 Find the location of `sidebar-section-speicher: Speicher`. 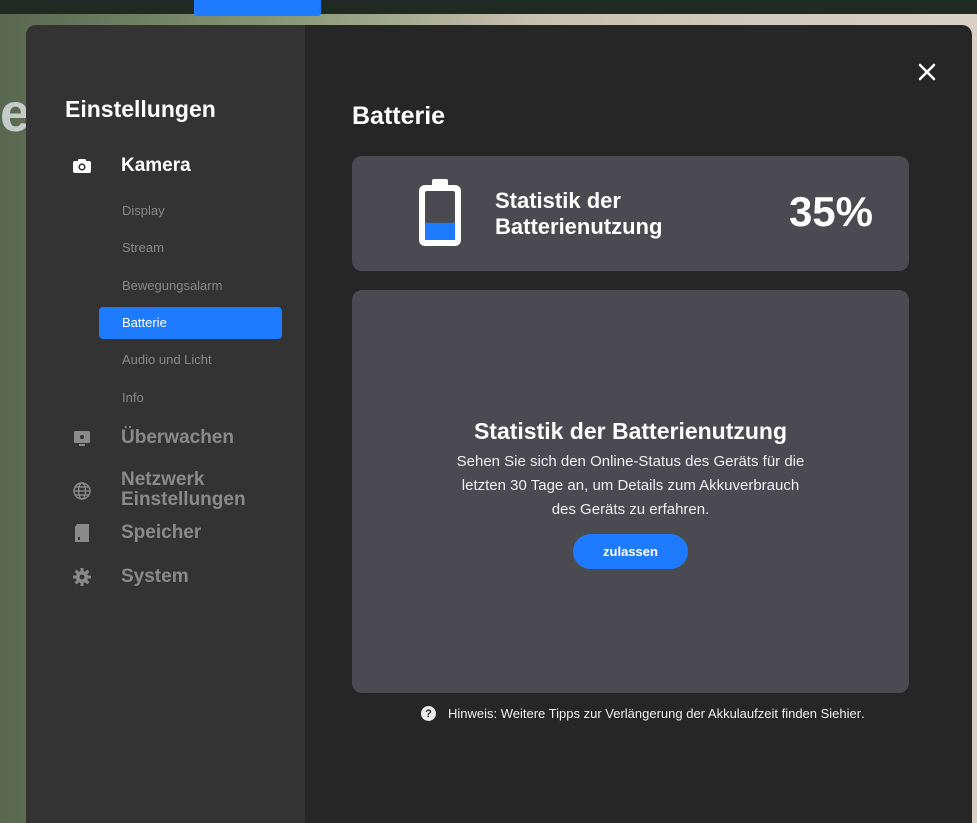

sidebar-section-speicher: Speicher is located at coordinates (136, 533).